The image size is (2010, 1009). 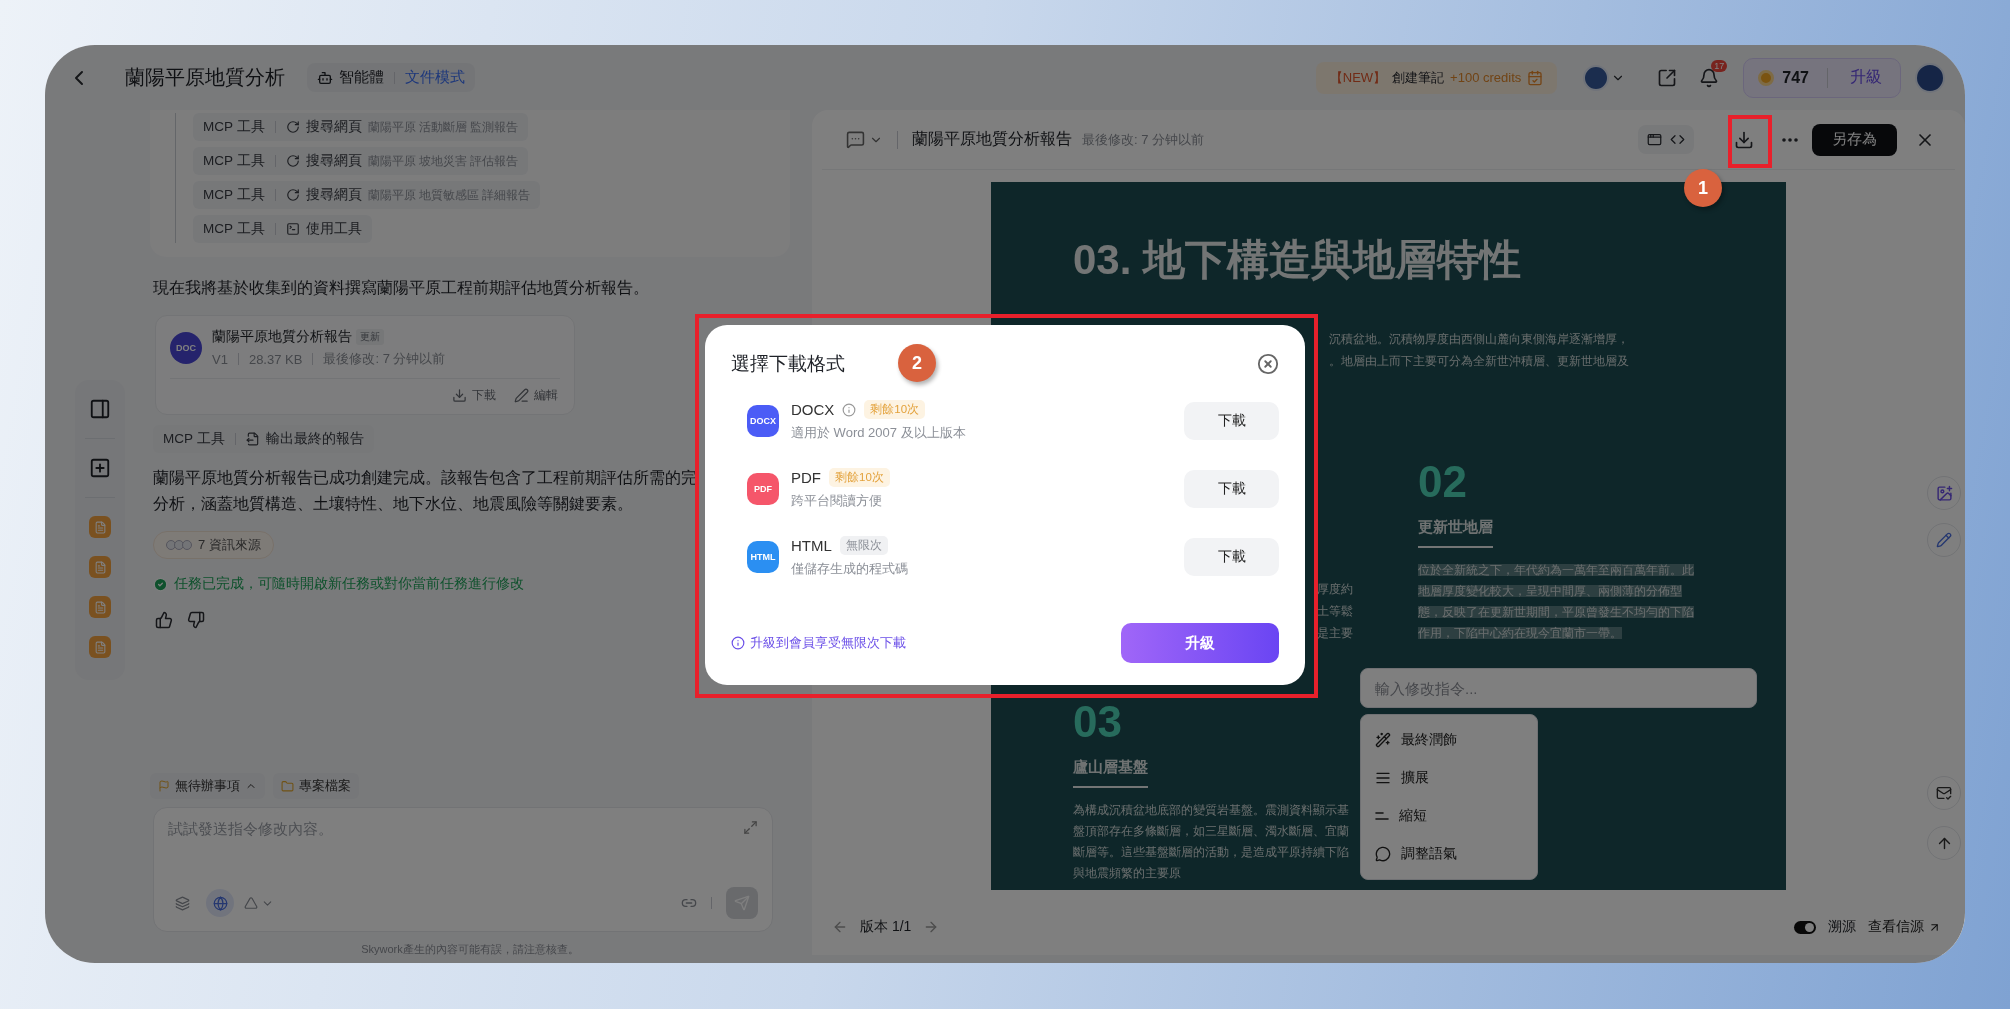 I want to click on menu-item: 擴展, so click(x=1449, y=778).